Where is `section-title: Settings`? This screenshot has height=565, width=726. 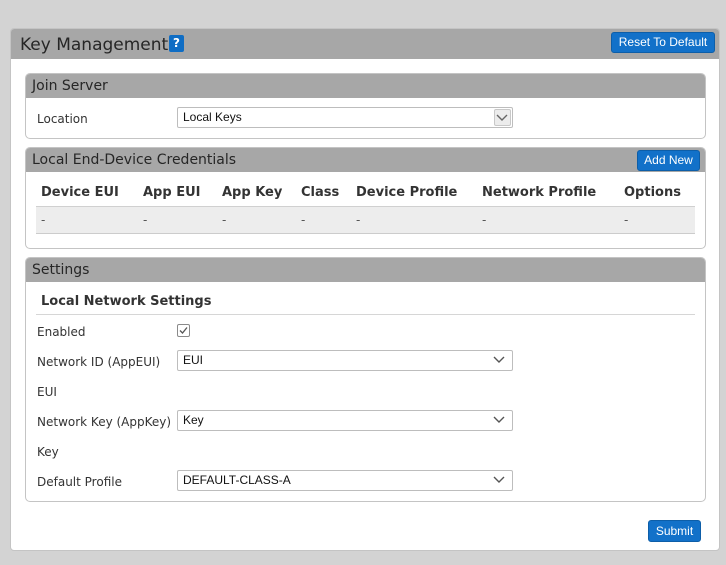 section-title: Settings is located at coordinates (61, 270).